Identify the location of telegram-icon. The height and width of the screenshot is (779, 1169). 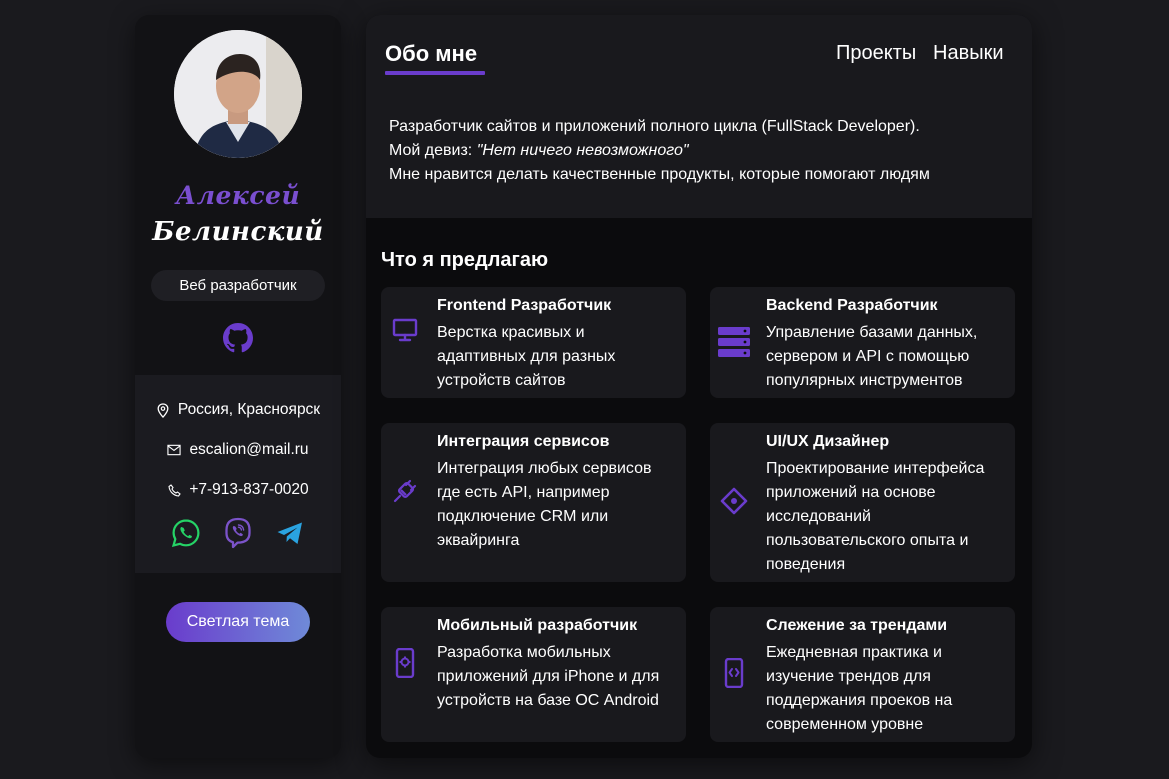
(290, 533).